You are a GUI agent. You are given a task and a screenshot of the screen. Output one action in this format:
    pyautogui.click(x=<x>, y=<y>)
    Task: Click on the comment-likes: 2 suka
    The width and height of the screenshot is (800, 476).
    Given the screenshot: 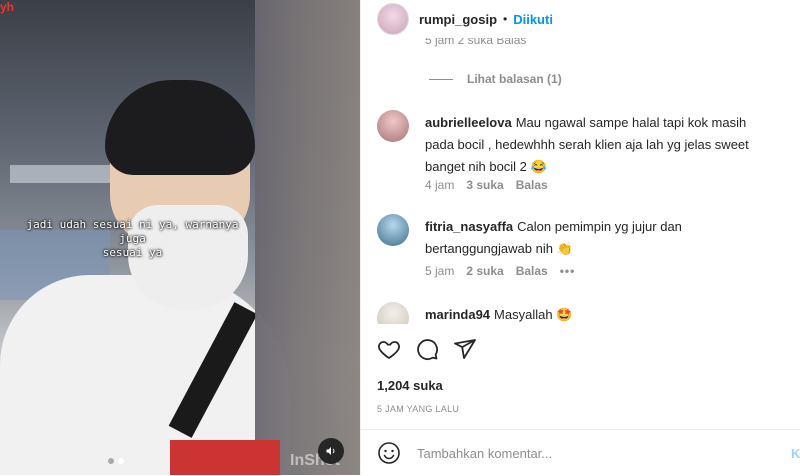 What is the action you would take?
    pyautogui.click(x=484, y=271)
    